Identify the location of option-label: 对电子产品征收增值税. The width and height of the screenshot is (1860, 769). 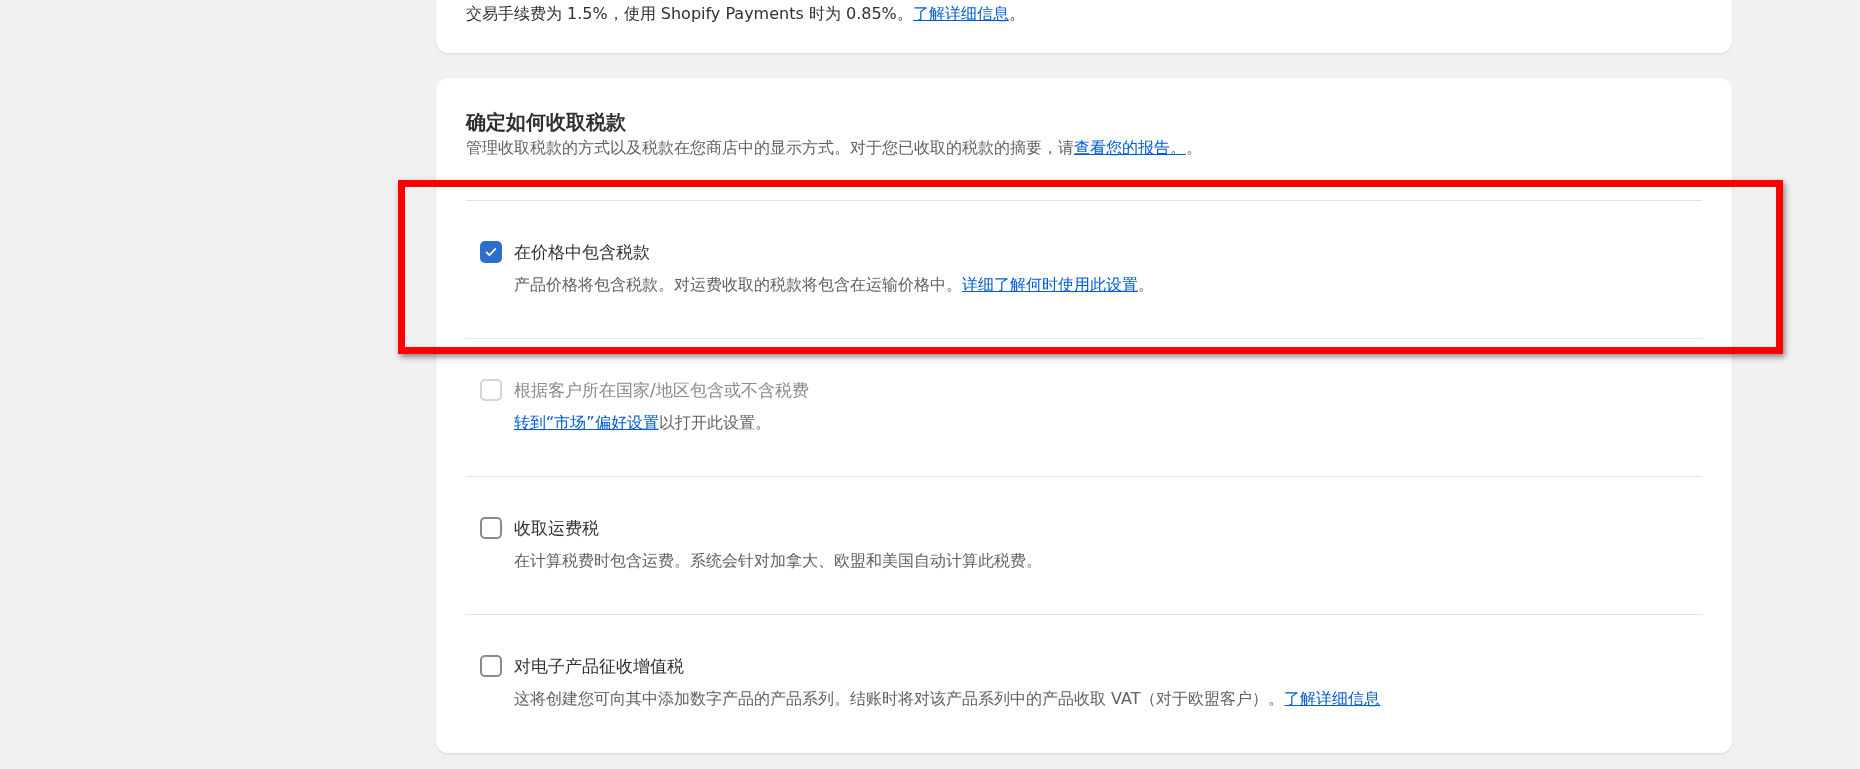
(599, 666).